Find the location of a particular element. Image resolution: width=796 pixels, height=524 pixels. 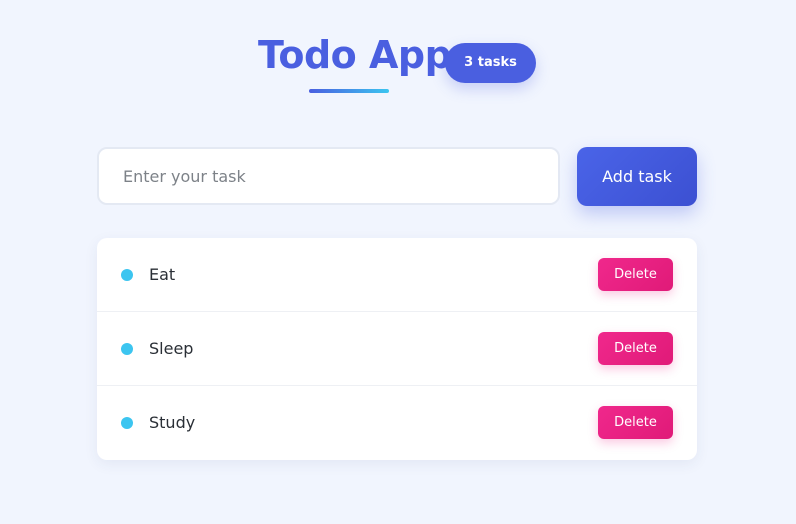

task-input is located at coordinates (328, 176).